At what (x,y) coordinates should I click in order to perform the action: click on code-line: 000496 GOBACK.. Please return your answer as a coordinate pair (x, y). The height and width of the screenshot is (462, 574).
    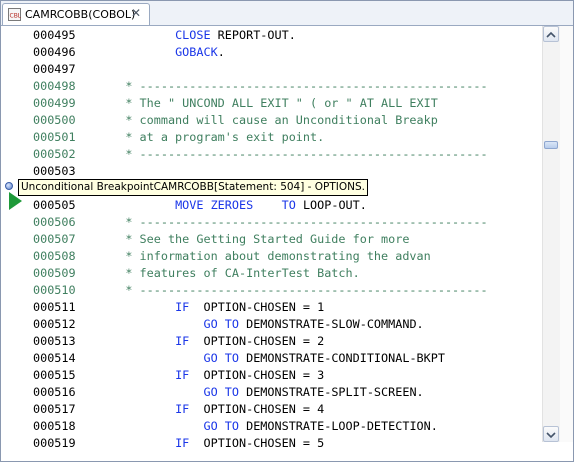
    Looking at the image, I should click on (129, 52).